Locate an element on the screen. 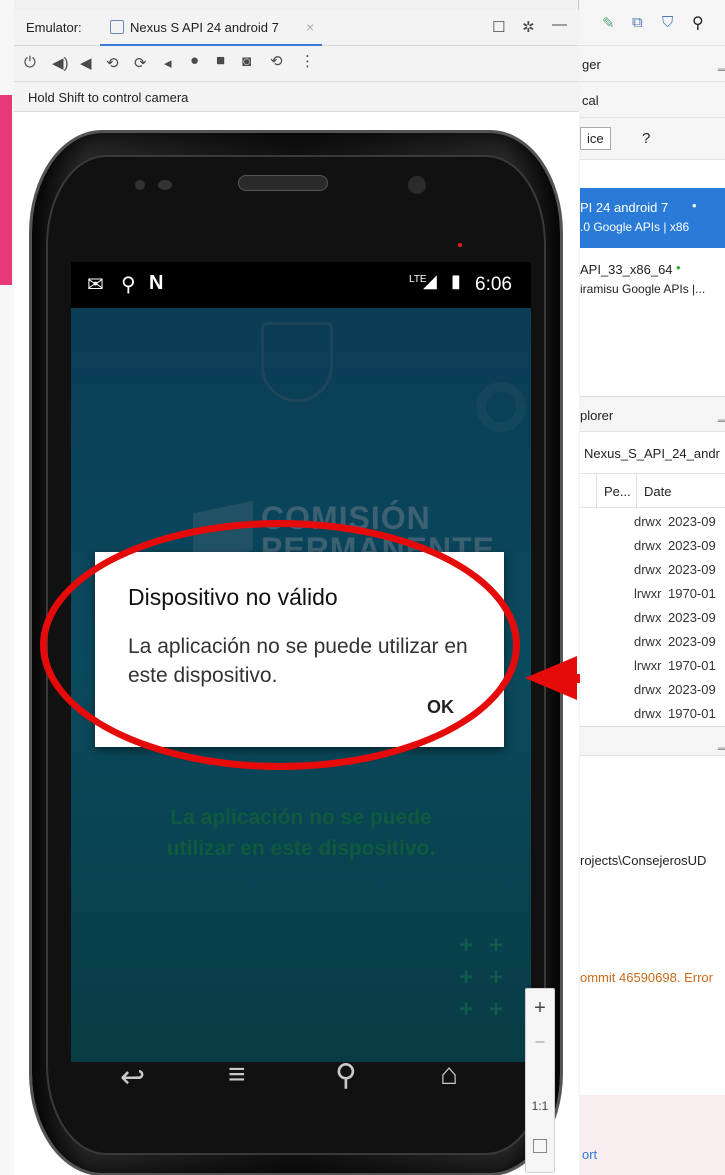 The height and width of the screenshot is (1175, 725). local-tab-row: cal is located at coordinates (652, 100).